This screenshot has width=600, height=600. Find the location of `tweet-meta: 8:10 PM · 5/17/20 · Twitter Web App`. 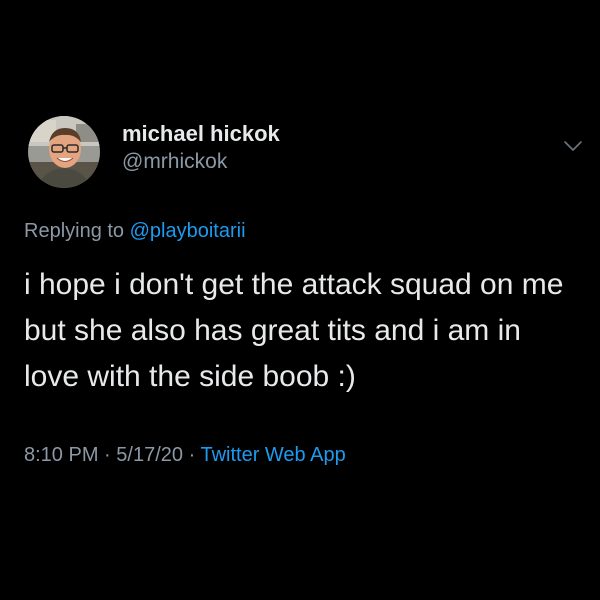

tweet-meta: 8:10 PM · 5/17/20 · Twitter Web App is located at coordinates (304, 455).